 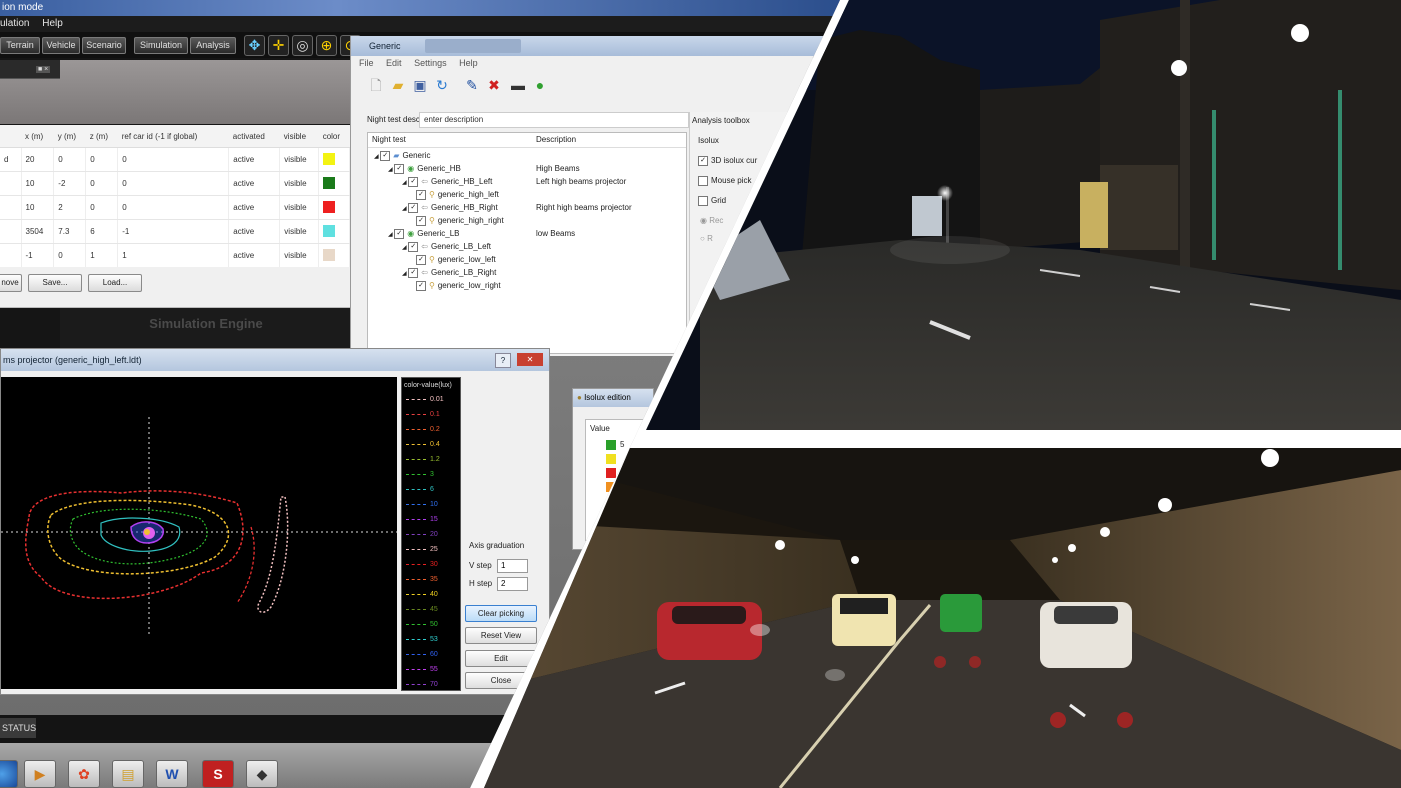 I want to click on tree-item-label: Generic_LB, so click(x=438, y=234).